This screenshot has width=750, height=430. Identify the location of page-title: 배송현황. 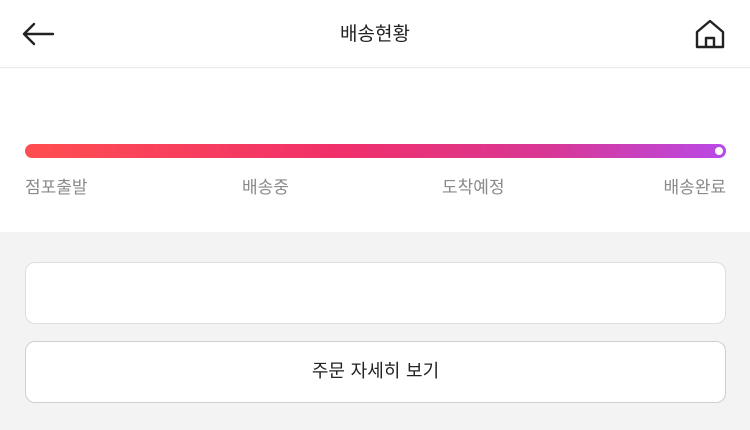
(375, 34).